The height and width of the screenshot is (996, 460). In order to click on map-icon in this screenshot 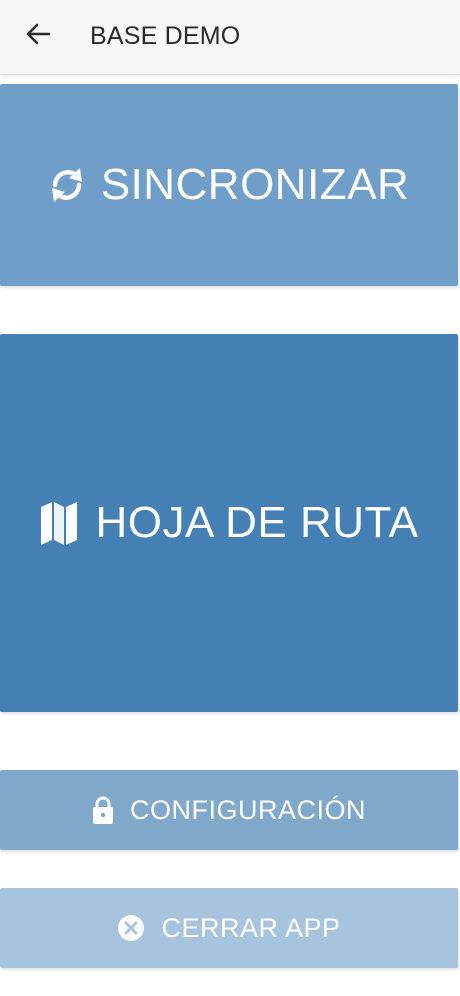, I will do `click(59, 523)`.